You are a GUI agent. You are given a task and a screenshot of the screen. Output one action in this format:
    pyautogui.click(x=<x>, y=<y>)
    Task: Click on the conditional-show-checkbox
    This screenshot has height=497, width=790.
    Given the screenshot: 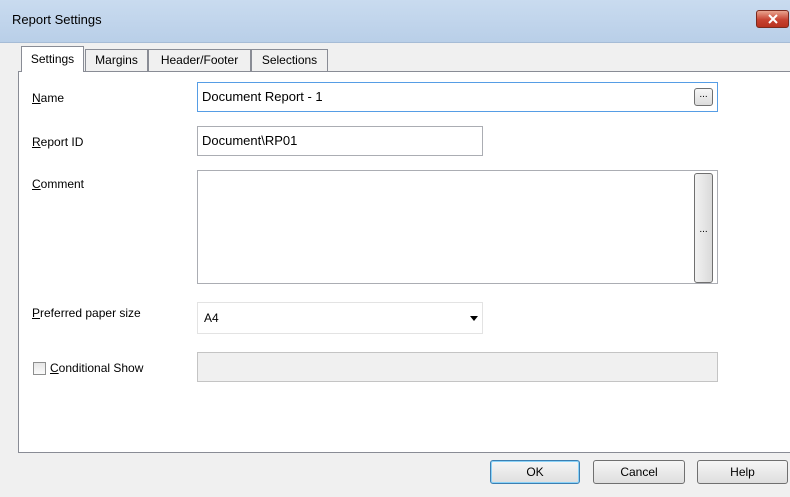 What is the action you would take?
    pyautogui.click(x=39, y=368)
    